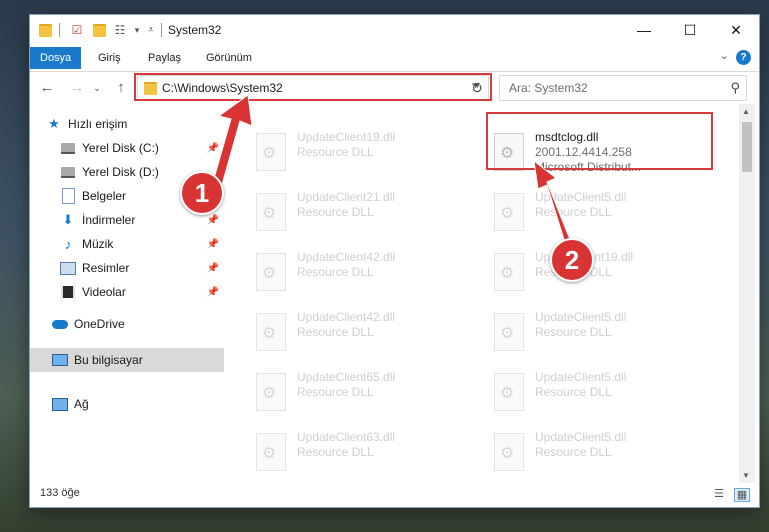 The width and height of the screenshot is (769, 532). Describe the element at coordinates (202, 193) in the screenshot. I see `step-1-badge: 1` at that location.